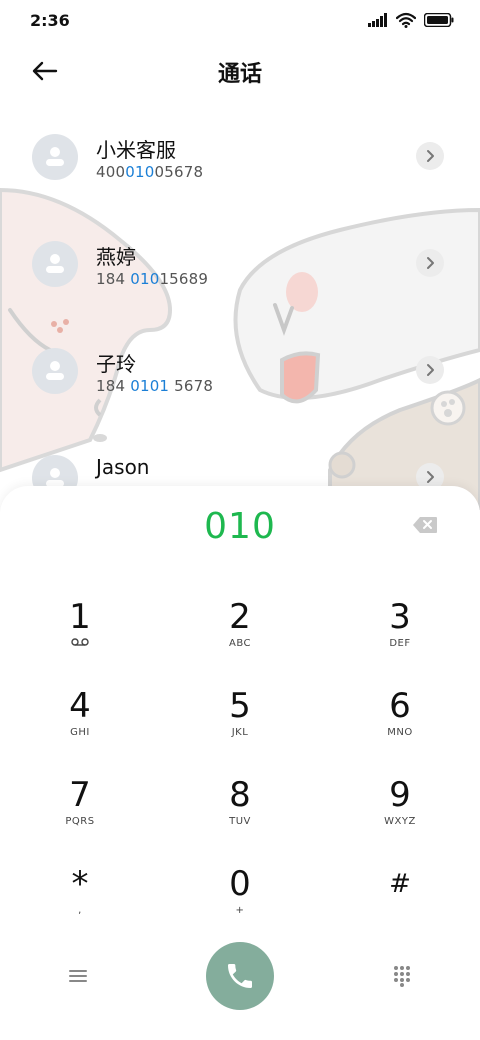 The width and height of the screenshot is (480, 1040). I want to click on menu-icon, so click(78, 976).